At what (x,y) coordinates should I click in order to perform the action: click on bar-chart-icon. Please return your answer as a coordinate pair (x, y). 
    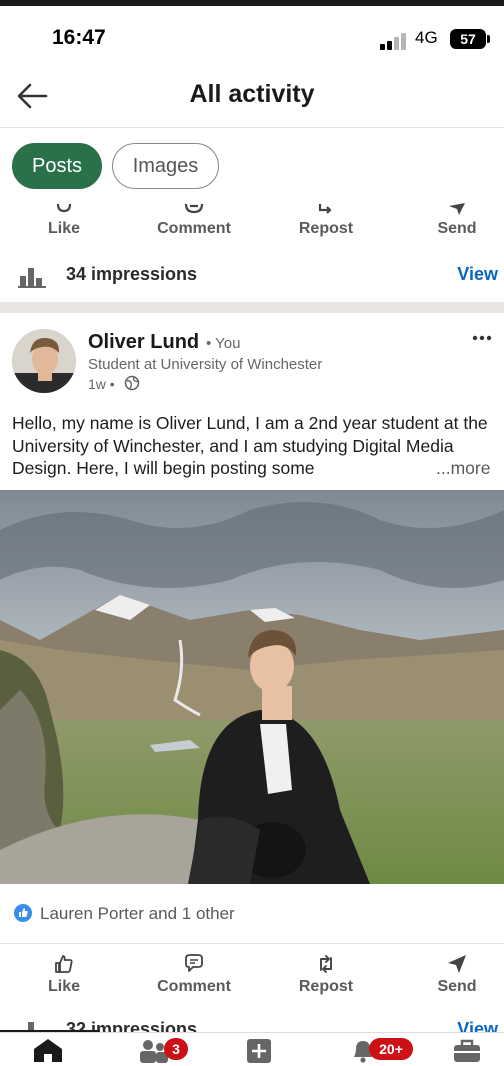
    Looking at the image, I should click on (32, 278).